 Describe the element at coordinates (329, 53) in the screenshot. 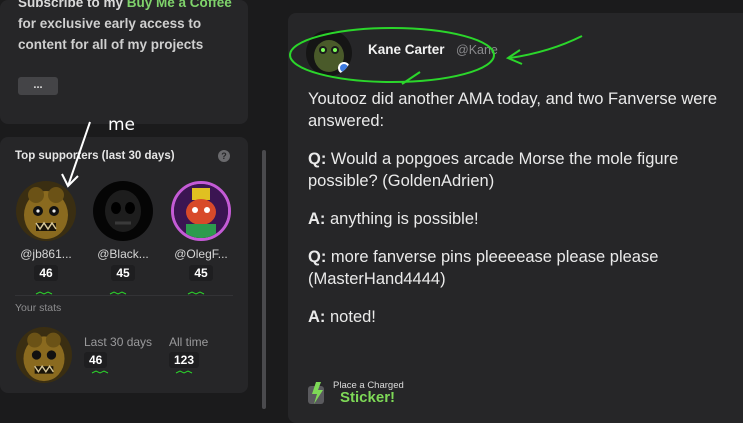

I see `author-avatar` at that location.